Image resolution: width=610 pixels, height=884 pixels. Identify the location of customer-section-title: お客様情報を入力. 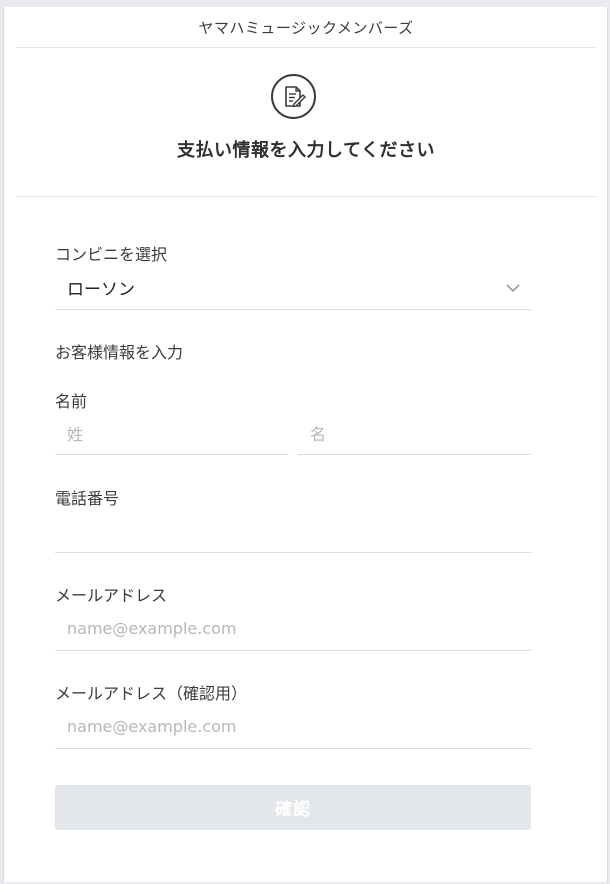
(119, 352).